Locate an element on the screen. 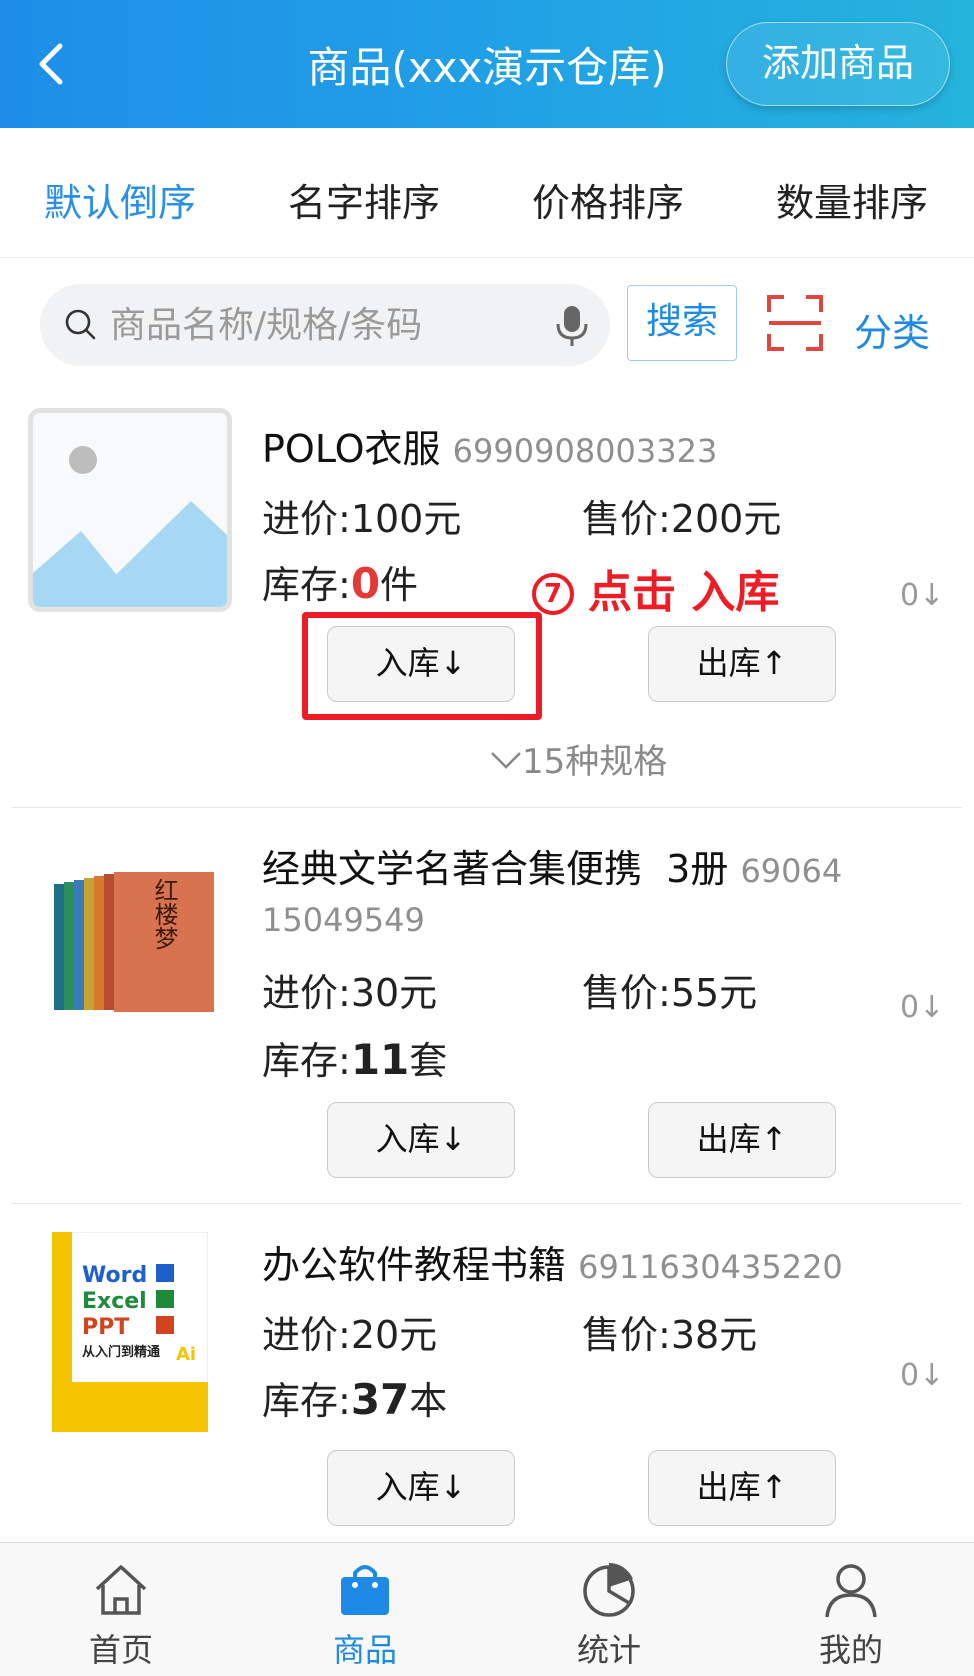 This screenshot has height=1676, width=974. purchase-price: 进价:100元 is located at coordinates (362, 519).